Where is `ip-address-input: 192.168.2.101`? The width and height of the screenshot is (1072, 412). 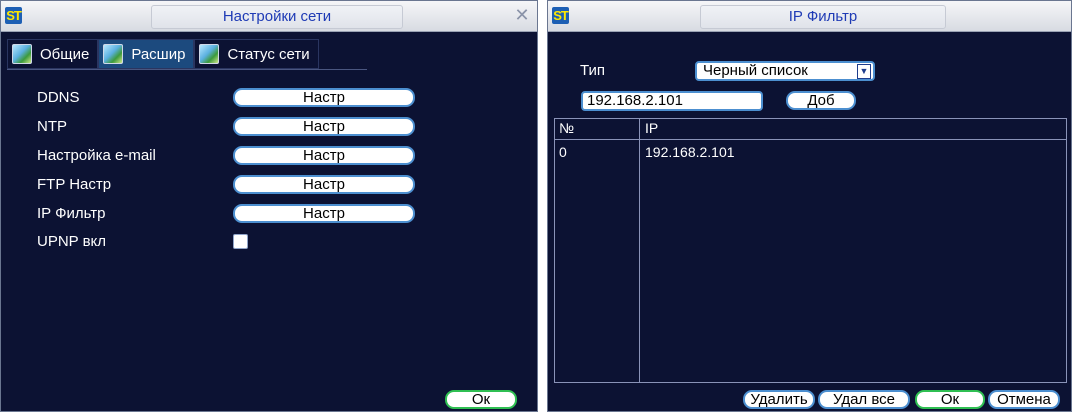 ip-address-input: 192.168.2.101 is located at coordinates (672, 101).